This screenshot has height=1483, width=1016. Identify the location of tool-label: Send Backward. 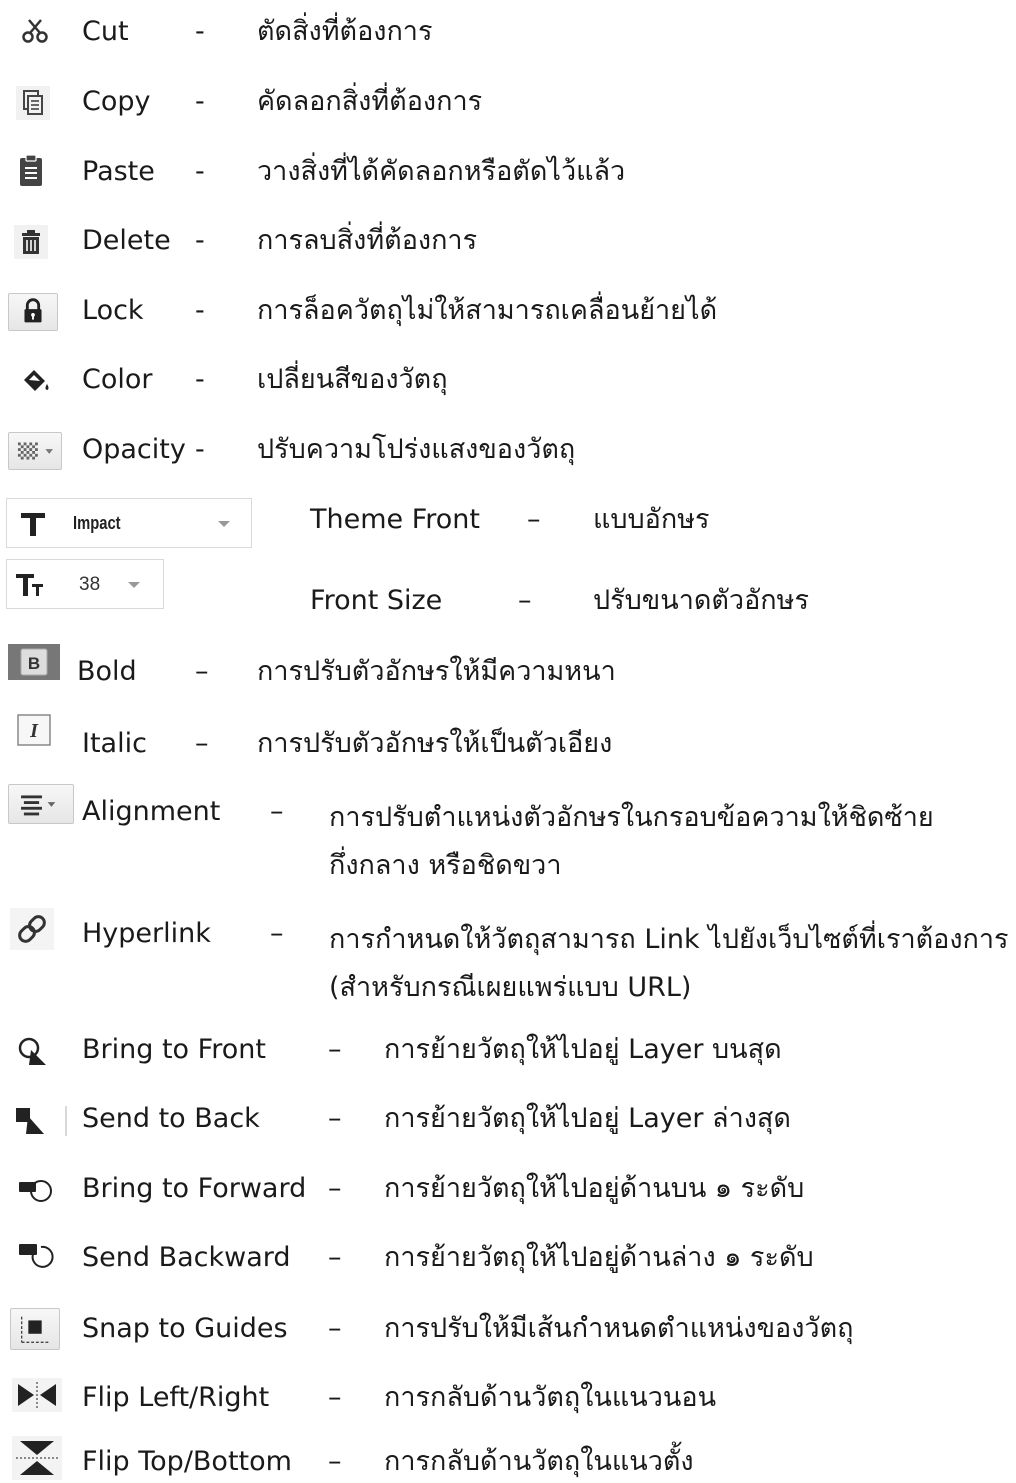
(186, 1257).